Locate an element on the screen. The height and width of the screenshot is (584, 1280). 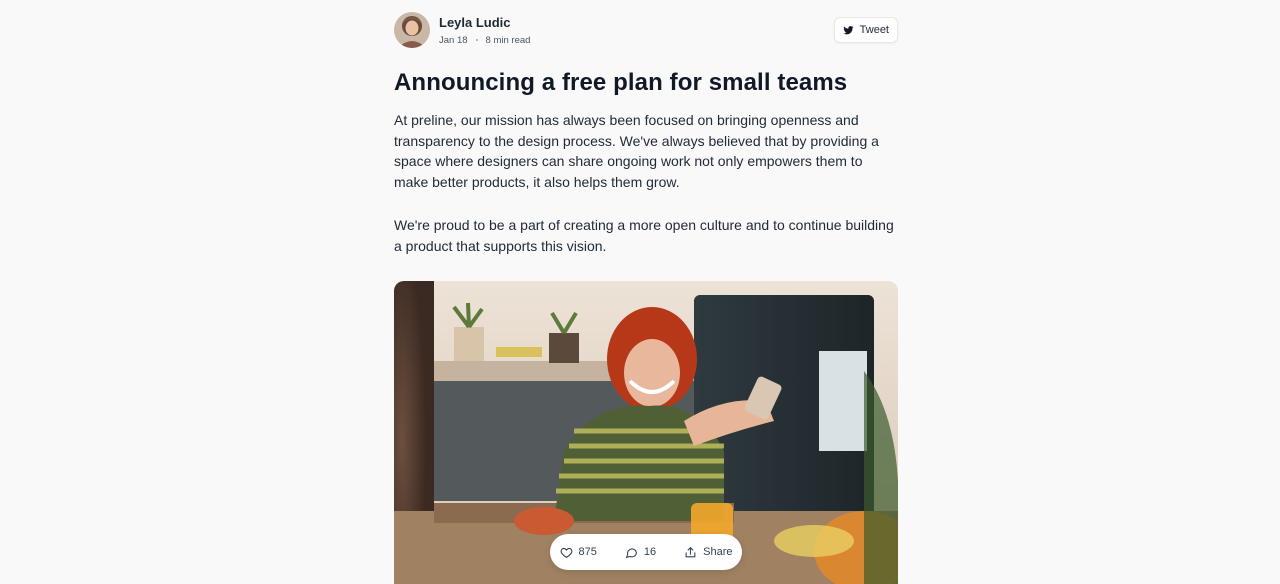
author-row: Leyla Ludic Jan 18 8 min read Tweet is located at coordinates (646, 30).